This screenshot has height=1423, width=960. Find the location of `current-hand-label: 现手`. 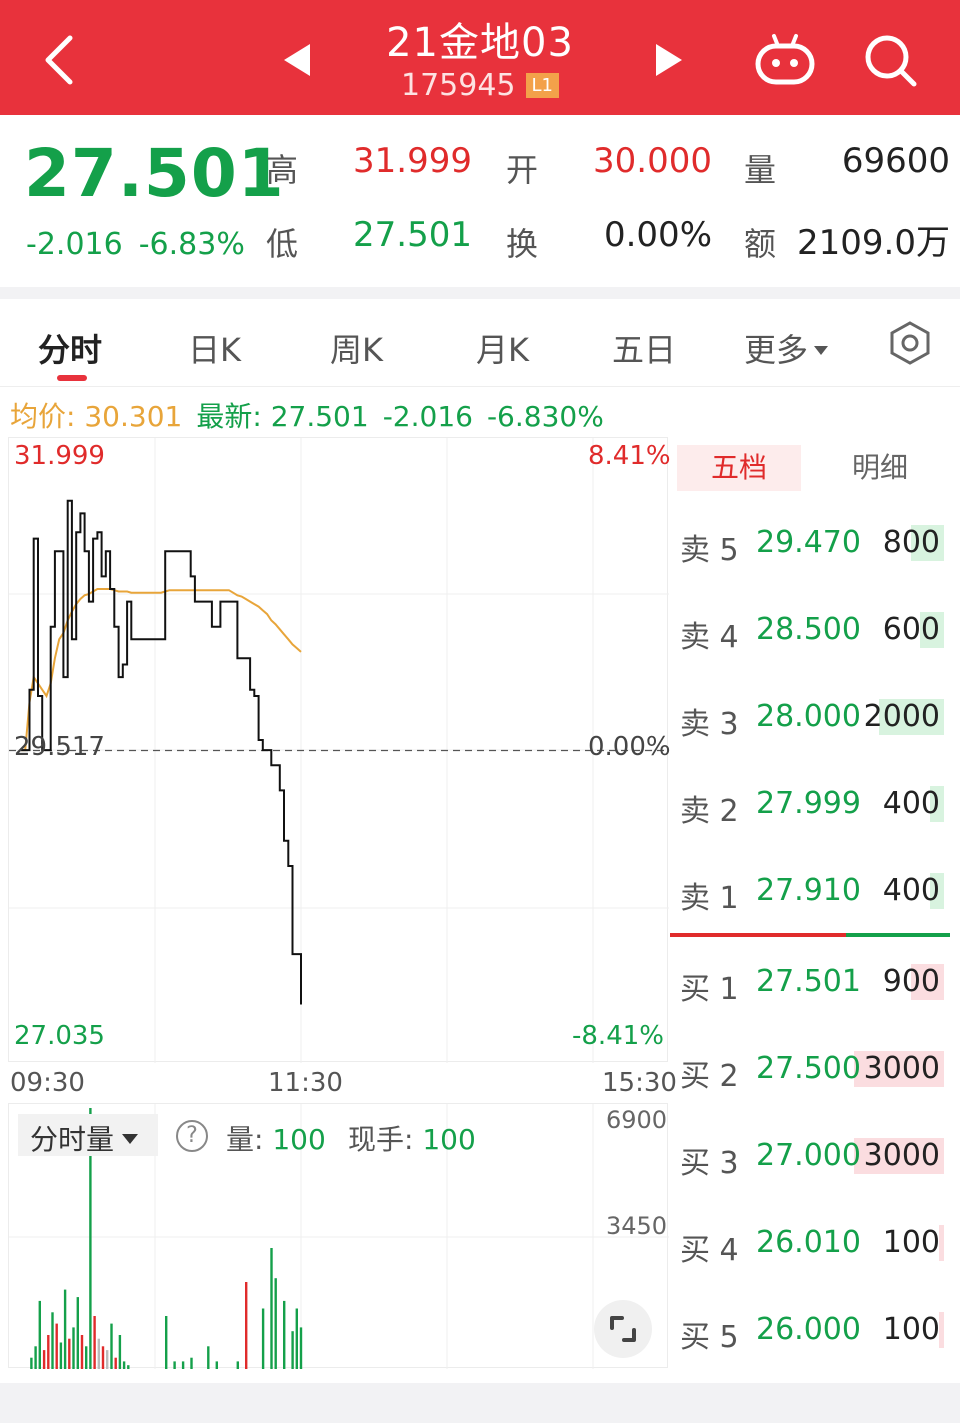

current-hand-label: 现手 is located at coordinates (376, 1139).